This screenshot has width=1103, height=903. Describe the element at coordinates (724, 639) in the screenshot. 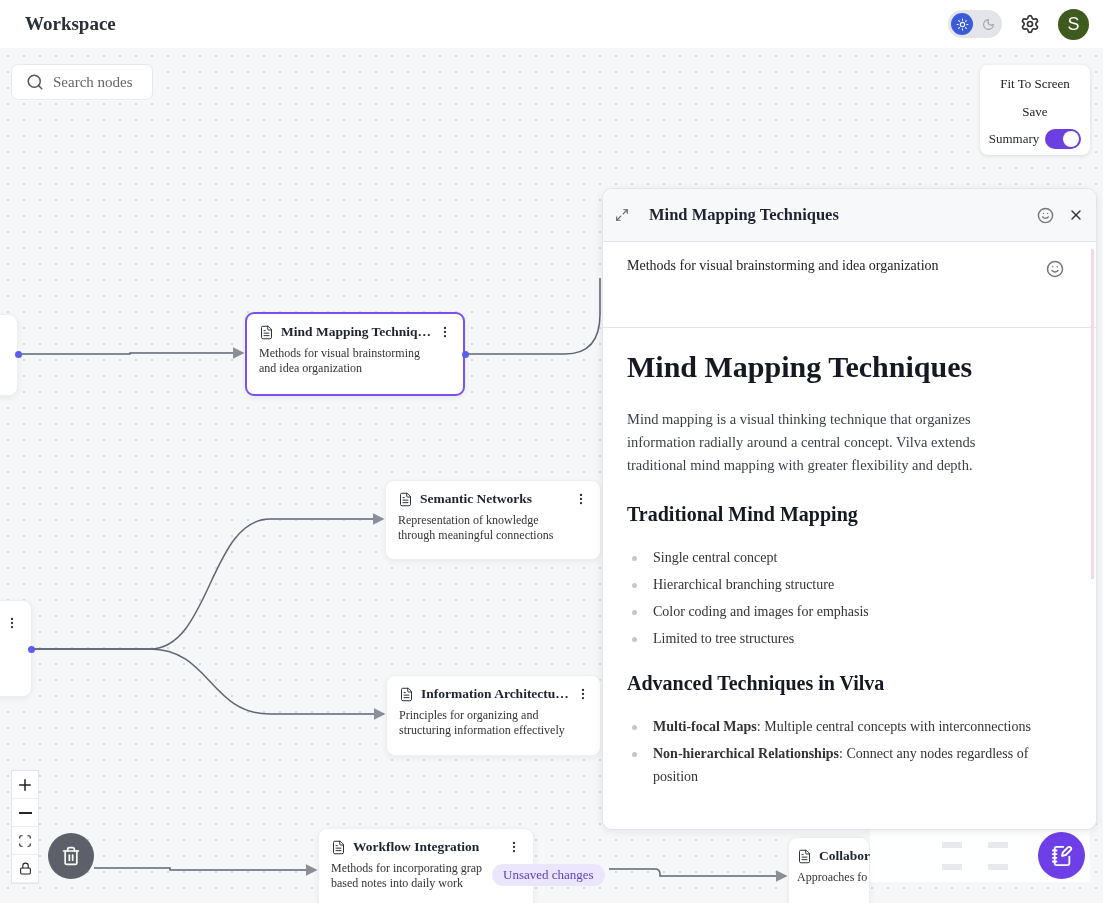

I see `list-item: Limited to tree structures` at that location.